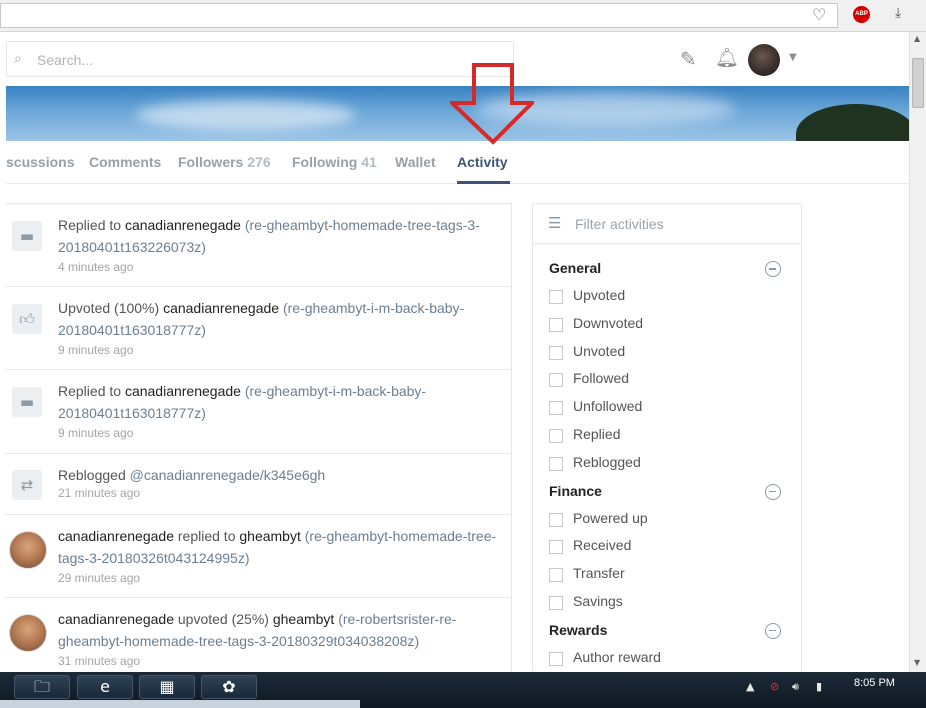 This screenshot has height=708, width=926. I want to click on filter-activities-input, so click(682, 224).